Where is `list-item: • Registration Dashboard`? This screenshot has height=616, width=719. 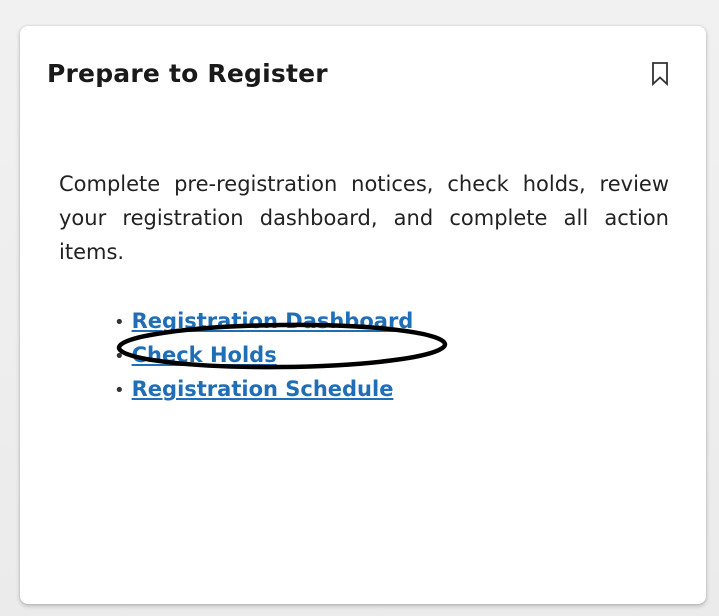 list-item: • Registration Dashboard is located at coordinates (263, 322).